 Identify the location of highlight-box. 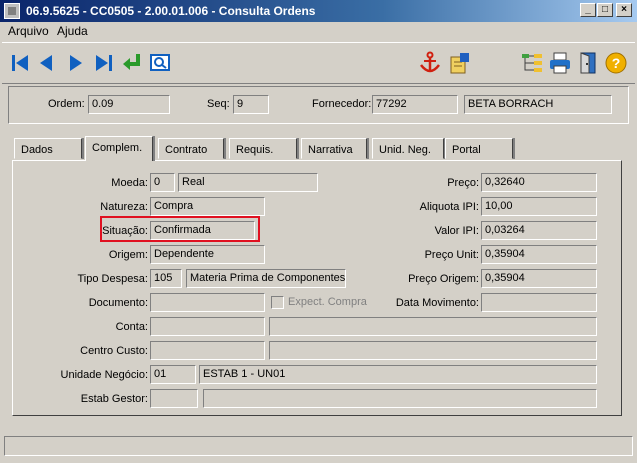
(180, 229).